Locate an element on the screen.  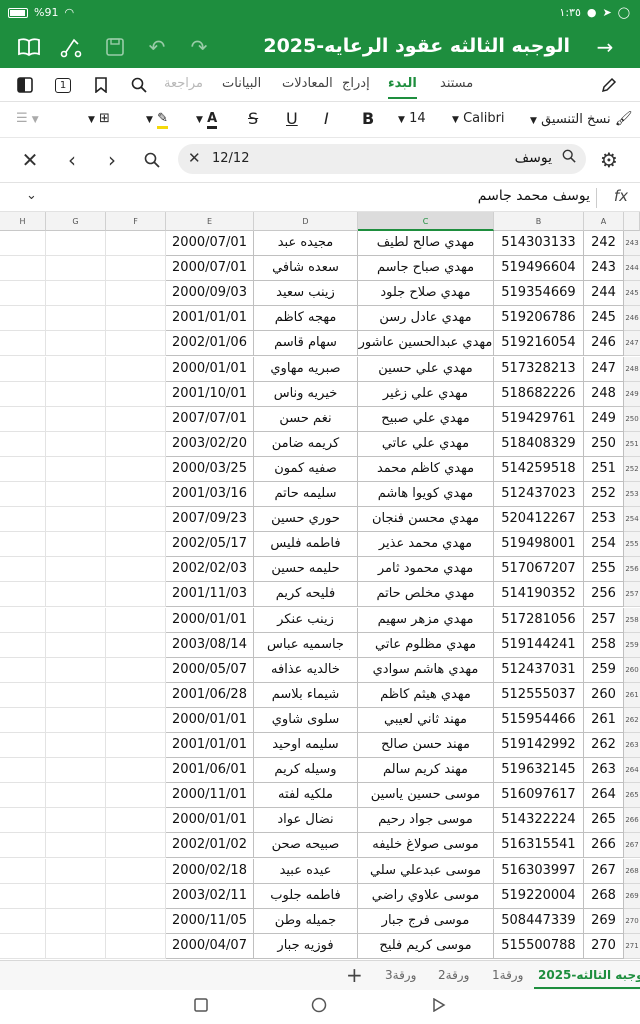
italic-icon: I is located at coordinates (326, 118).